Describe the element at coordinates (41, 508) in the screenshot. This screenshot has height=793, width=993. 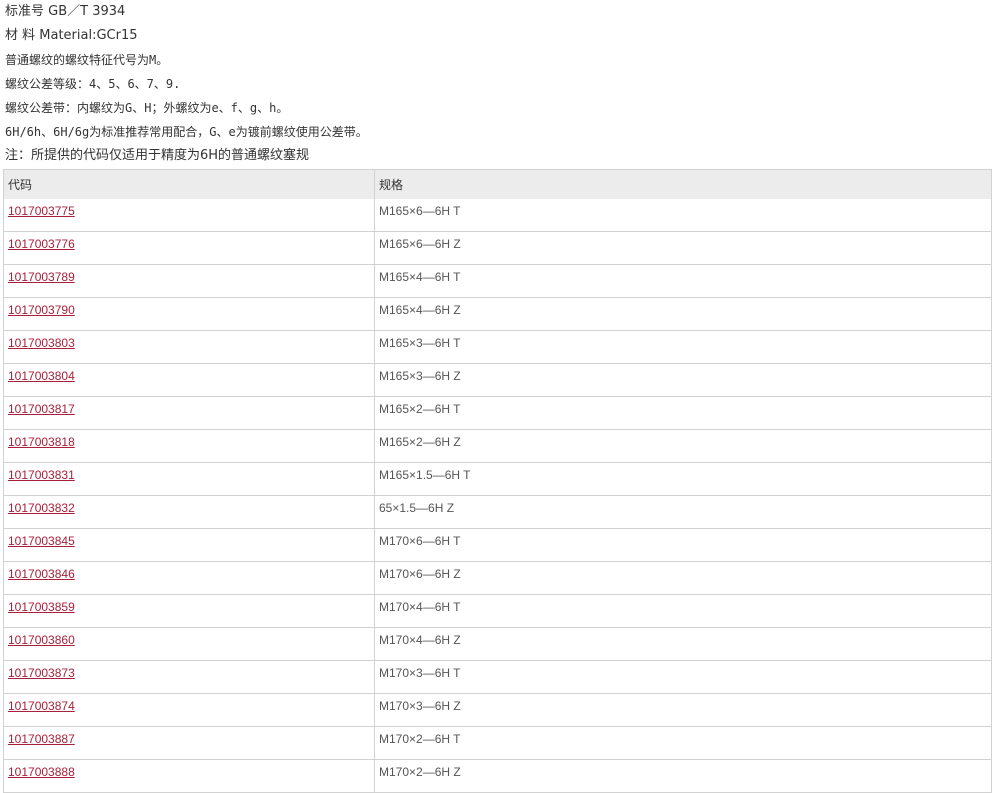
I see `code-link: 1017003832` at that location.